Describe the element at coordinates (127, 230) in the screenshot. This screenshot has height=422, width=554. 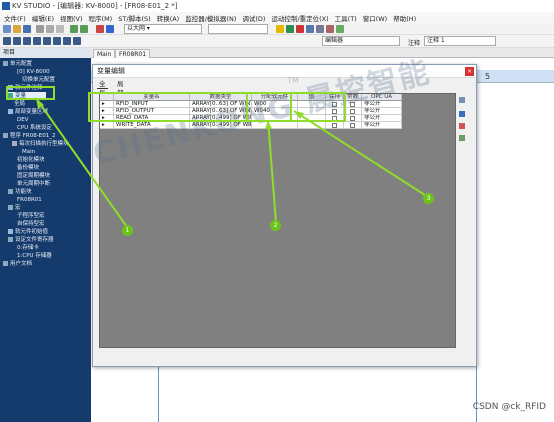
I see `badge-1: 1` at that location.